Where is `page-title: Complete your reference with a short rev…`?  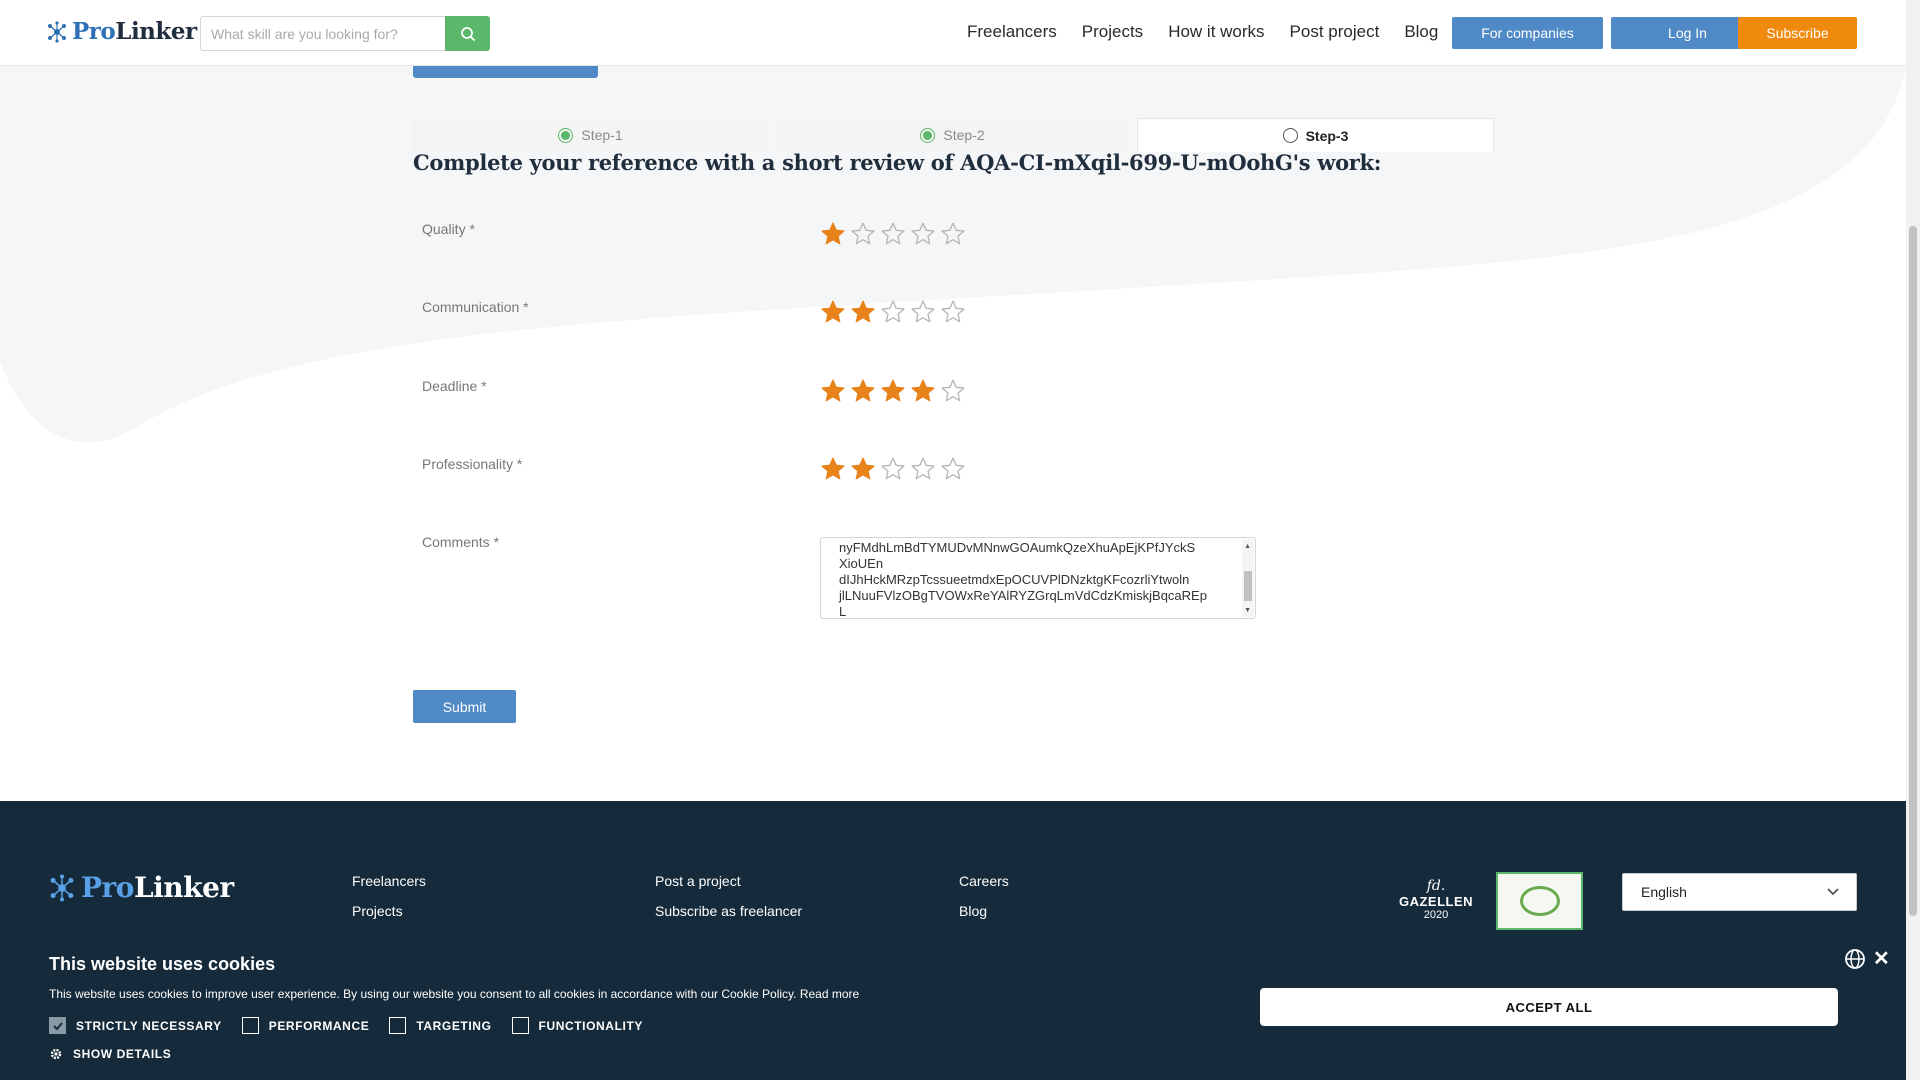
page-title: Complete your reference with a short rev… is located at coordinates (897, 162).